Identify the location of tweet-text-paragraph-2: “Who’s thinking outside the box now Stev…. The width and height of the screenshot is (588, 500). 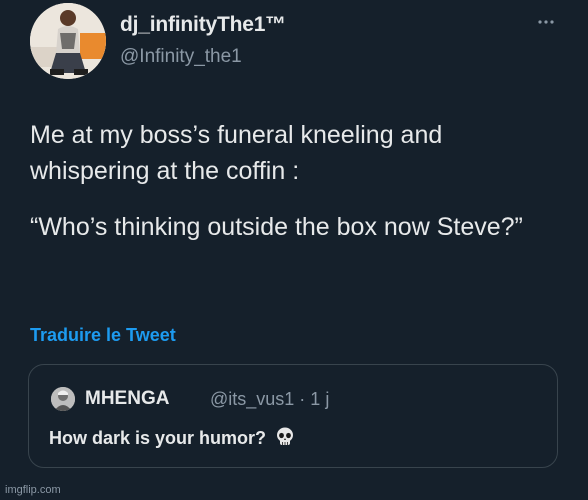
(276, 227).